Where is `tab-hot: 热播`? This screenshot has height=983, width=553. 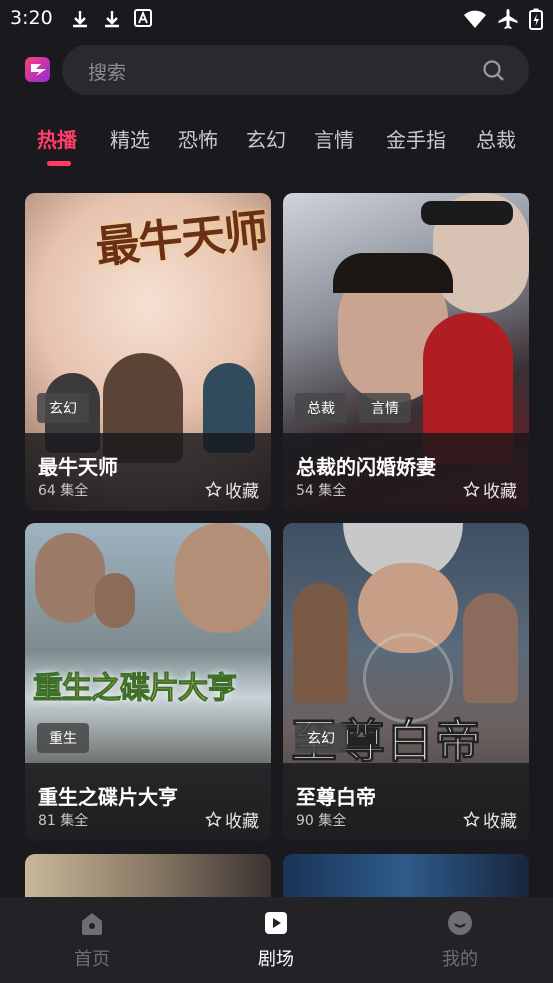
tab-hot: 热播 is located at coordinates (57, 138).